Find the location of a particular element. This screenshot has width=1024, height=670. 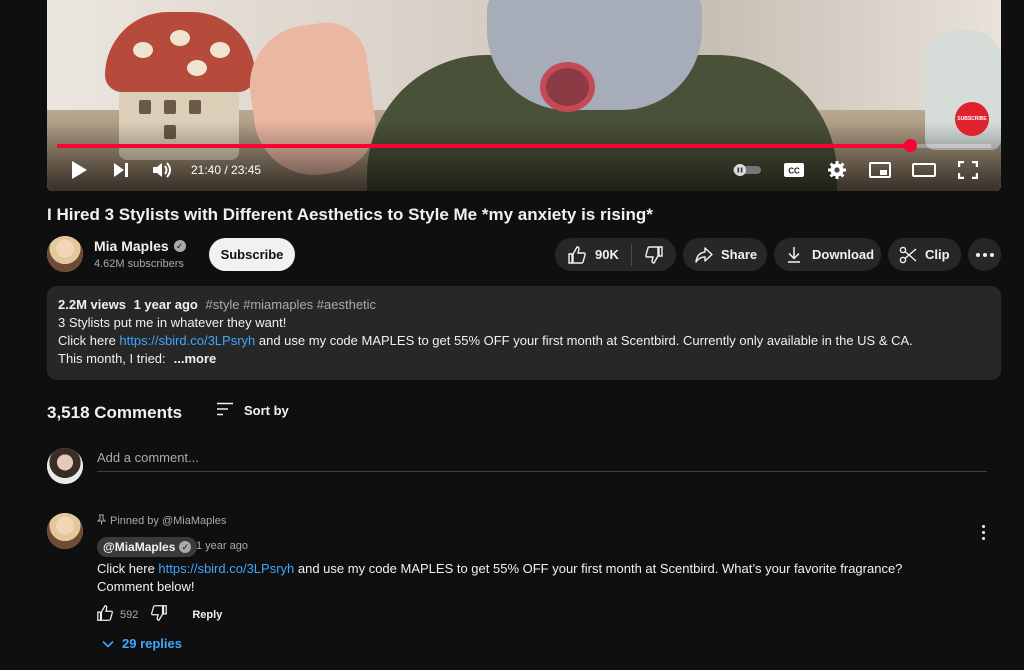

sort-by-label: Sort by is located at coordinates (266, 410).